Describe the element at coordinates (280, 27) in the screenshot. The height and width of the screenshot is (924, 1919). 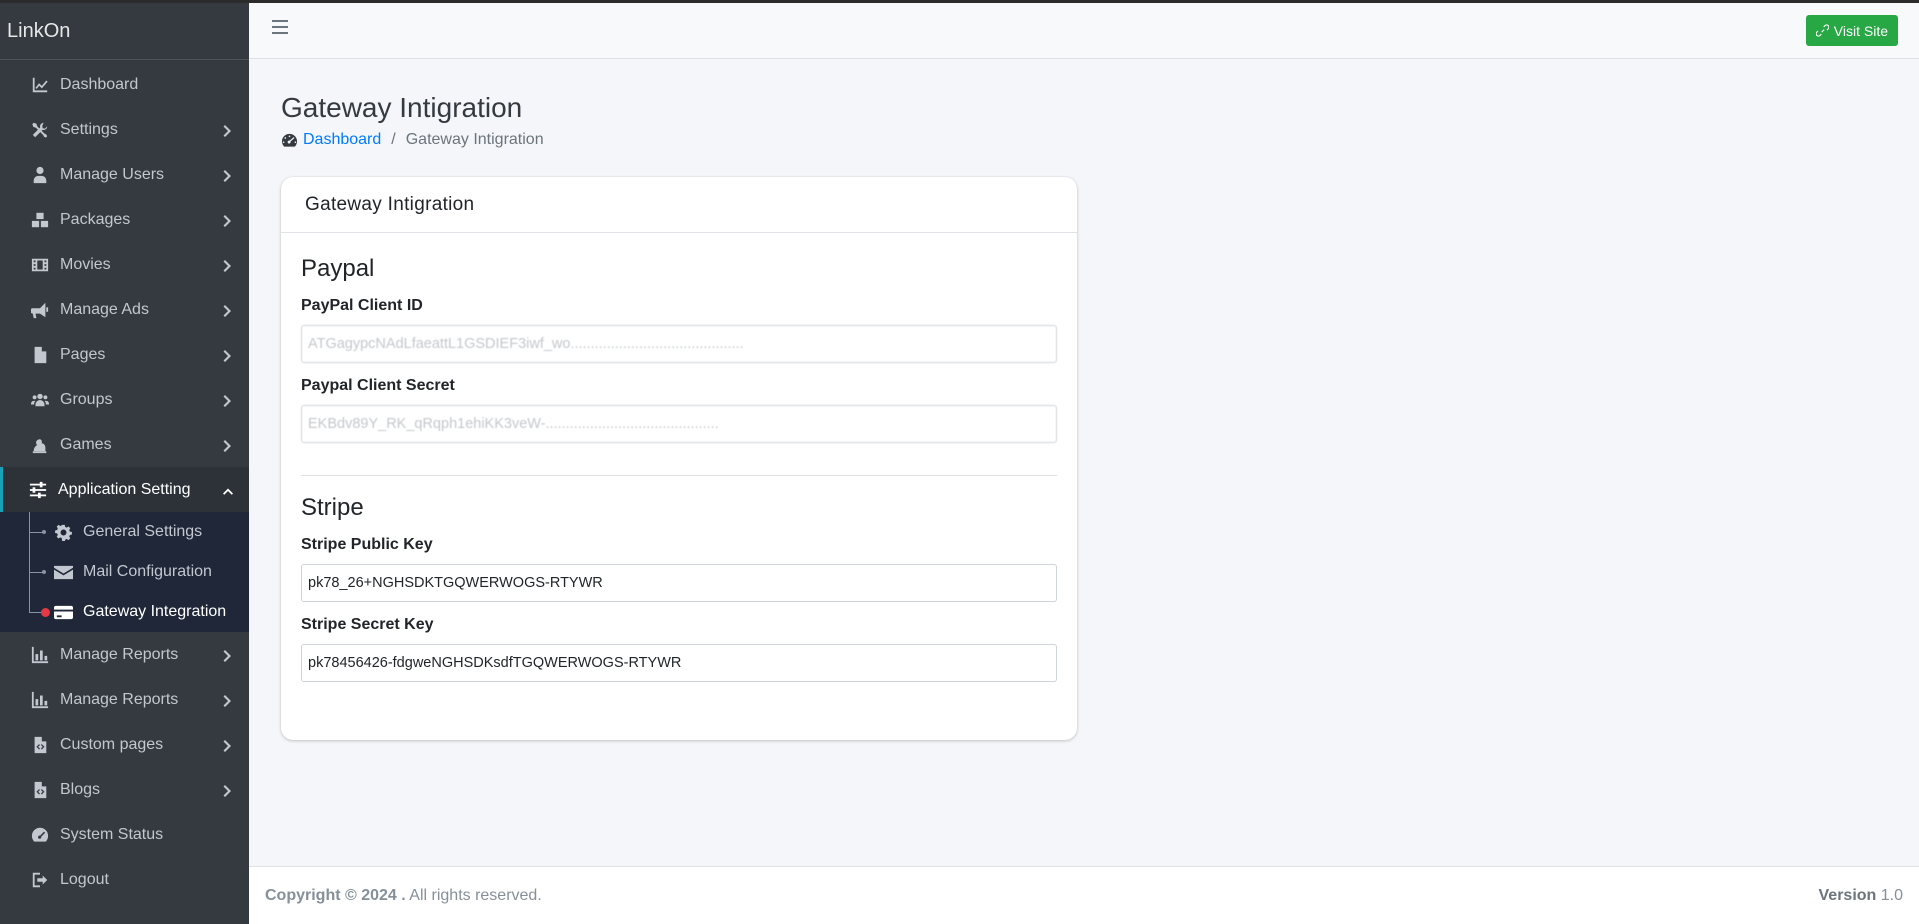
I see `hamburger-menu-icon` at that location.